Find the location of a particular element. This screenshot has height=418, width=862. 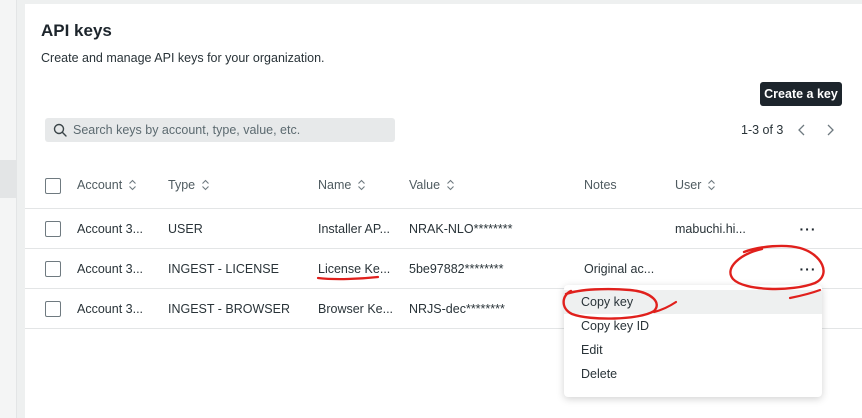

next-page-button is located at coordinates (830, 130).